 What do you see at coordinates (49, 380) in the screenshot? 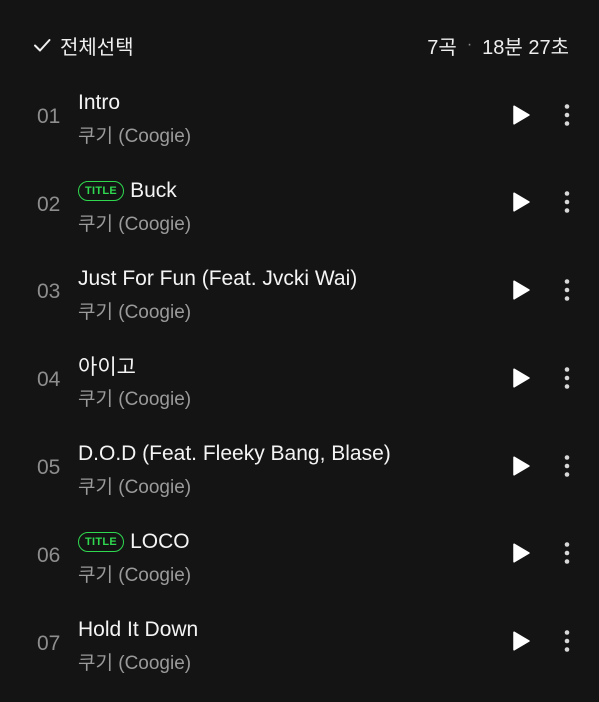
I see `track-number: 04` at bounding box center [49, 380].